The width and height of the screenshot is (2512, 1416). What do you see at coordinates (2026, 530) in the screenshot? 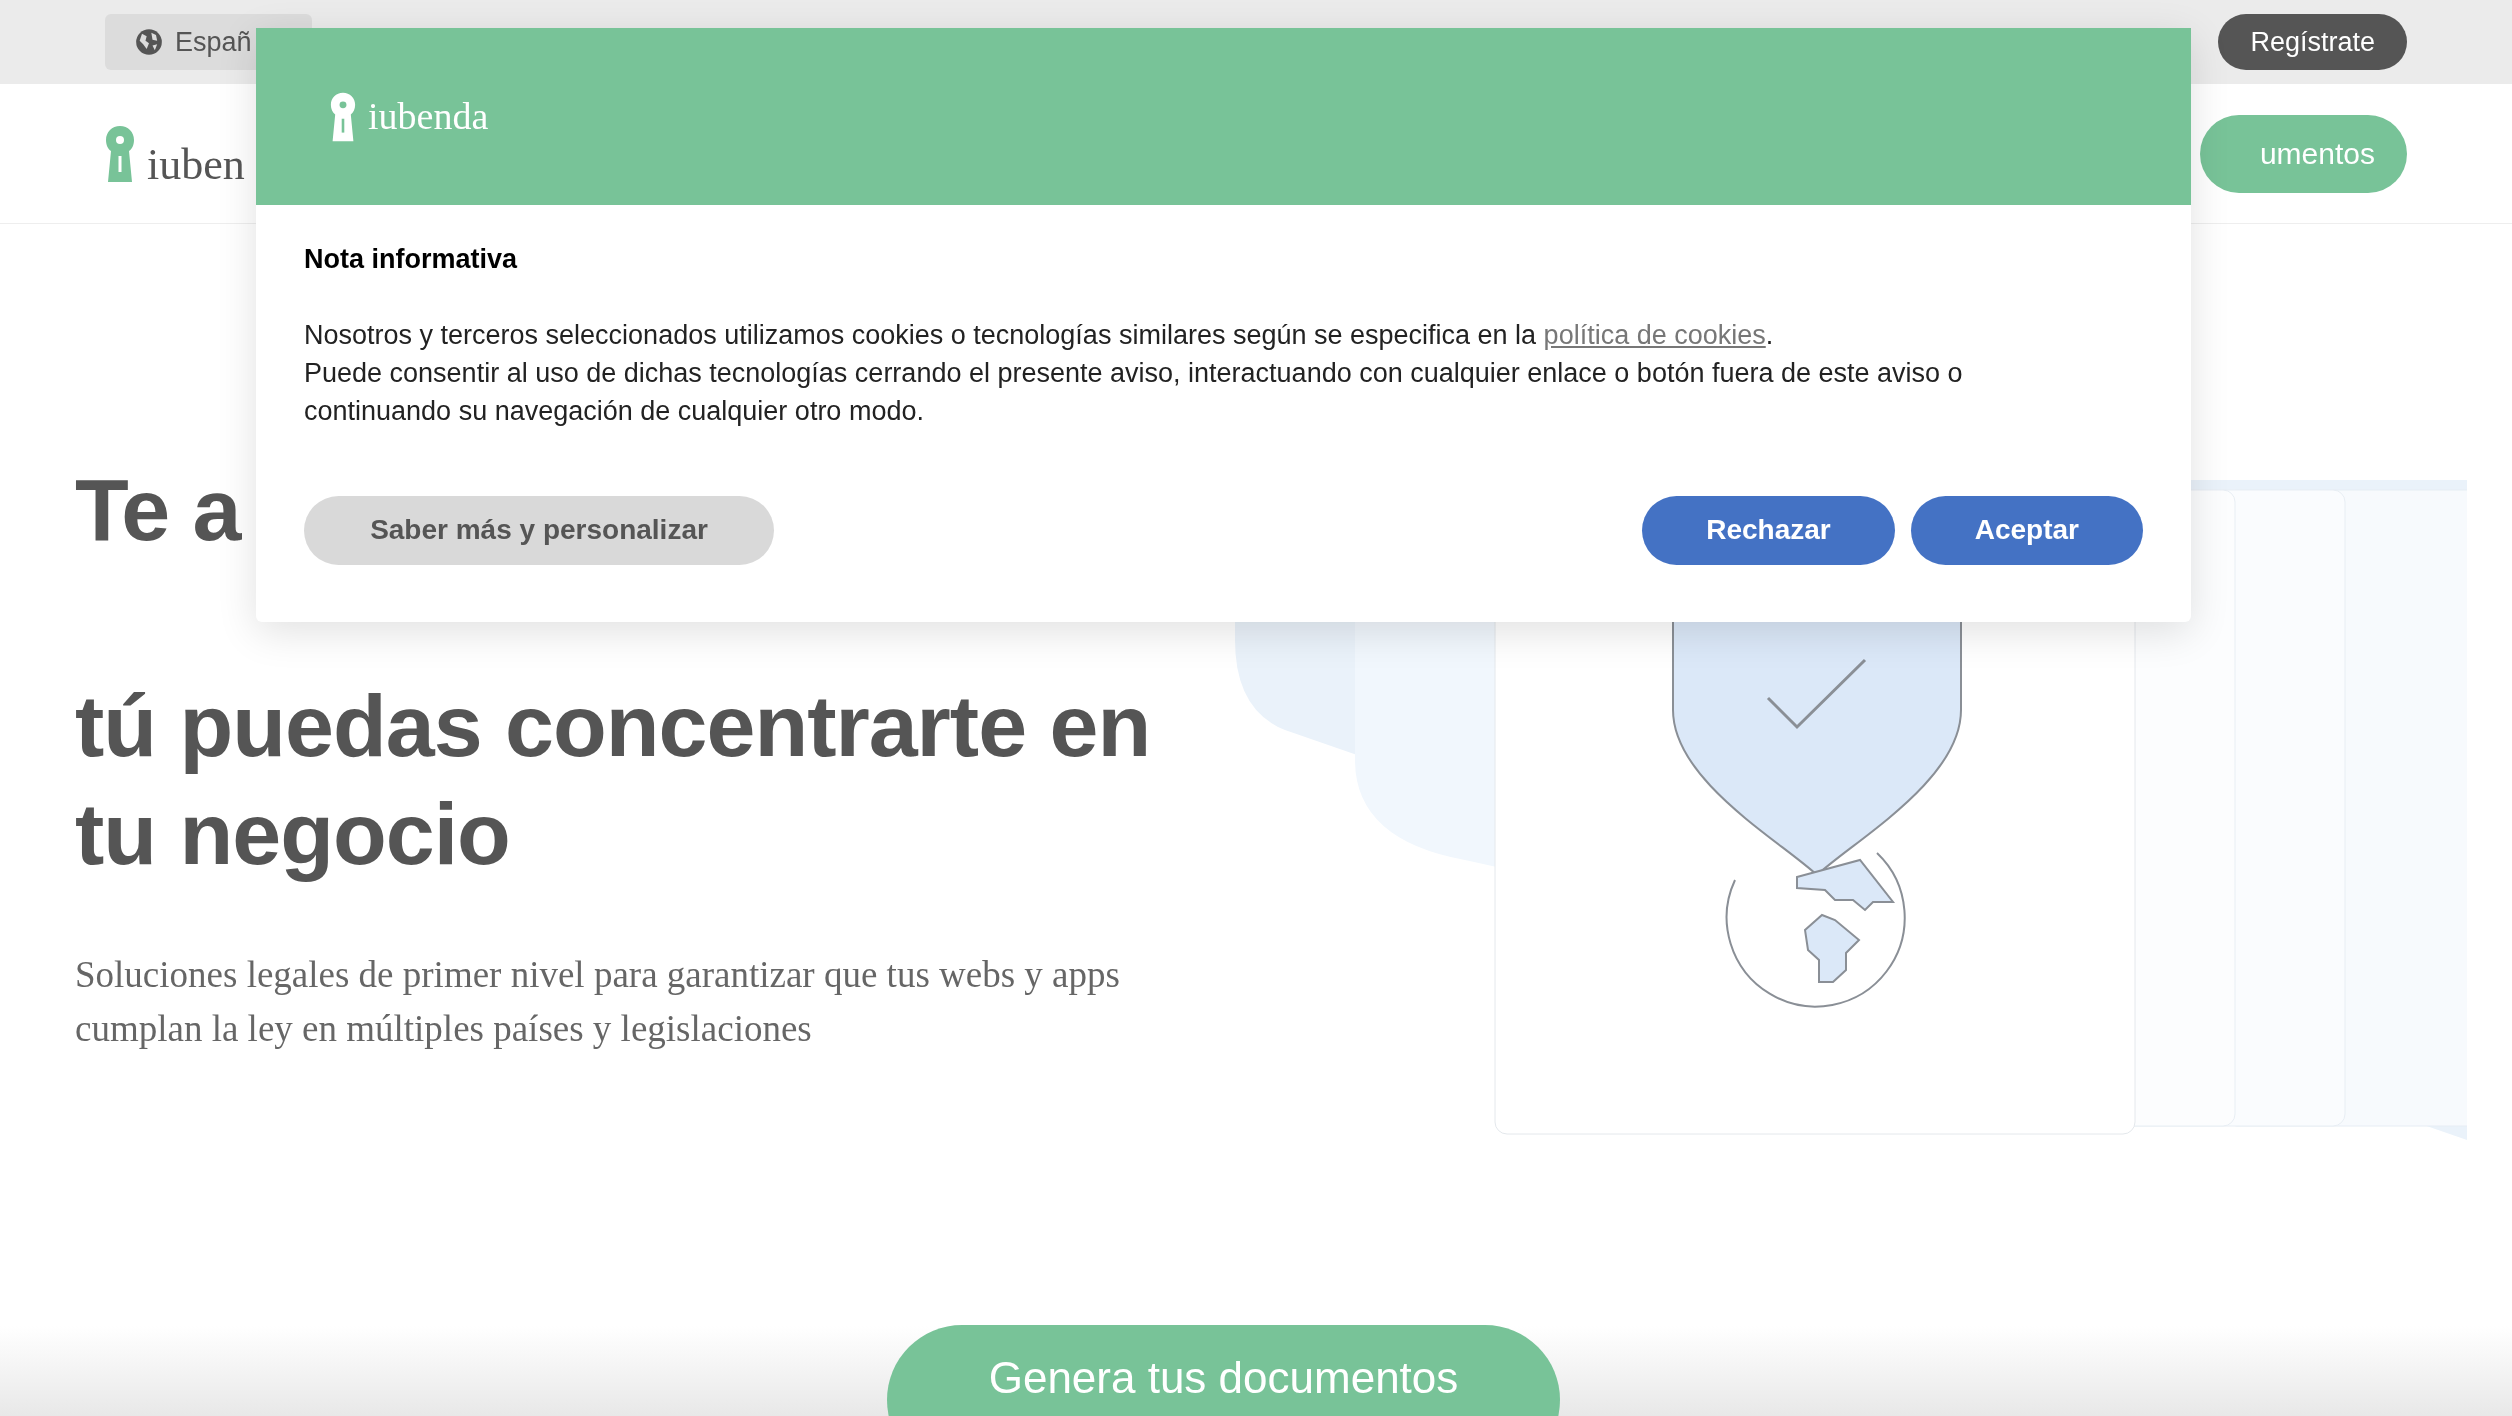
I see `dialog-action-button: Aceptar` at bounding box center [2026, 530].